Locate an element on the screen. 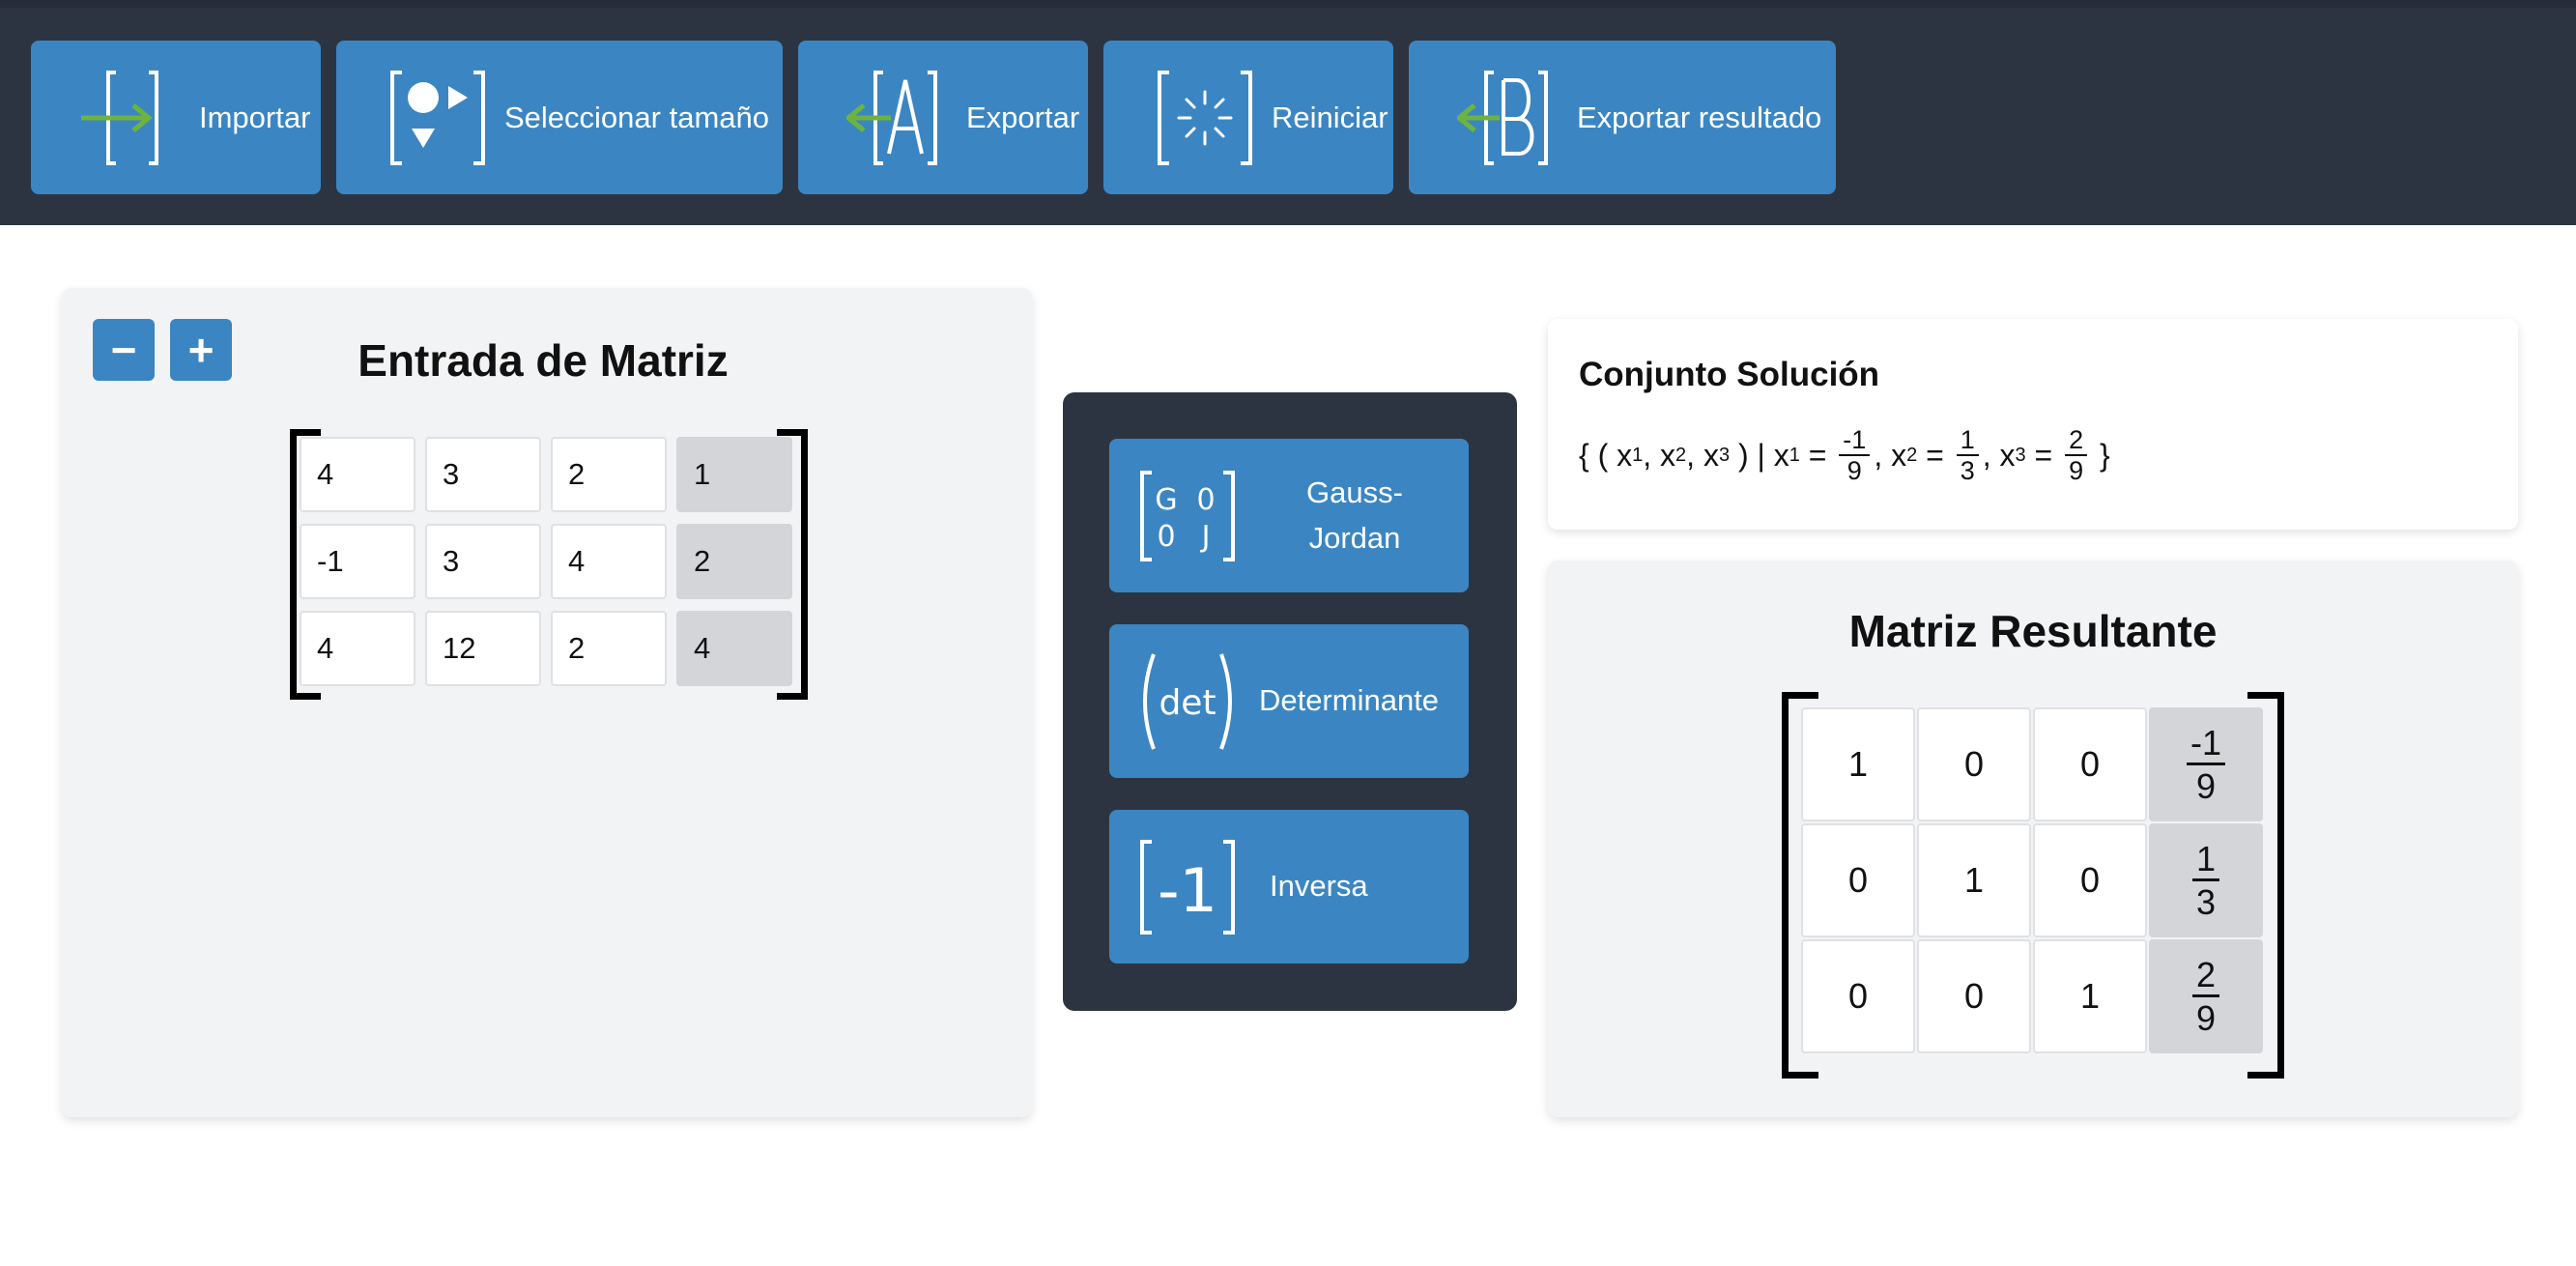  export-b-icon is located at coordinates (1510, 118).